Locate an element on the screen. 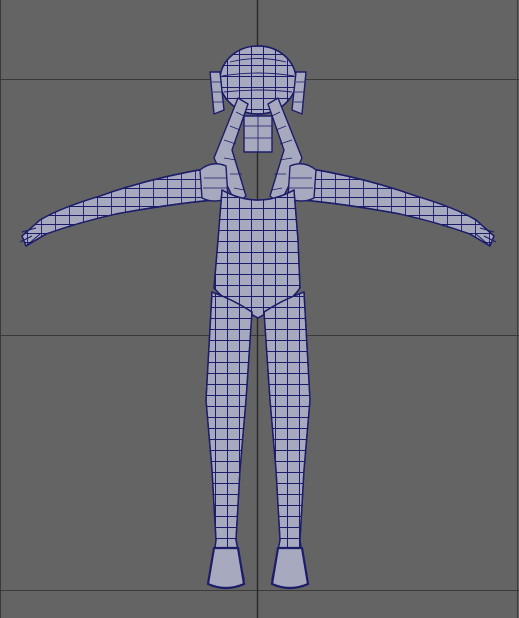 The width and height of the screenshot is (519, 618). mesh-neck is located at coordinates (258, 134).